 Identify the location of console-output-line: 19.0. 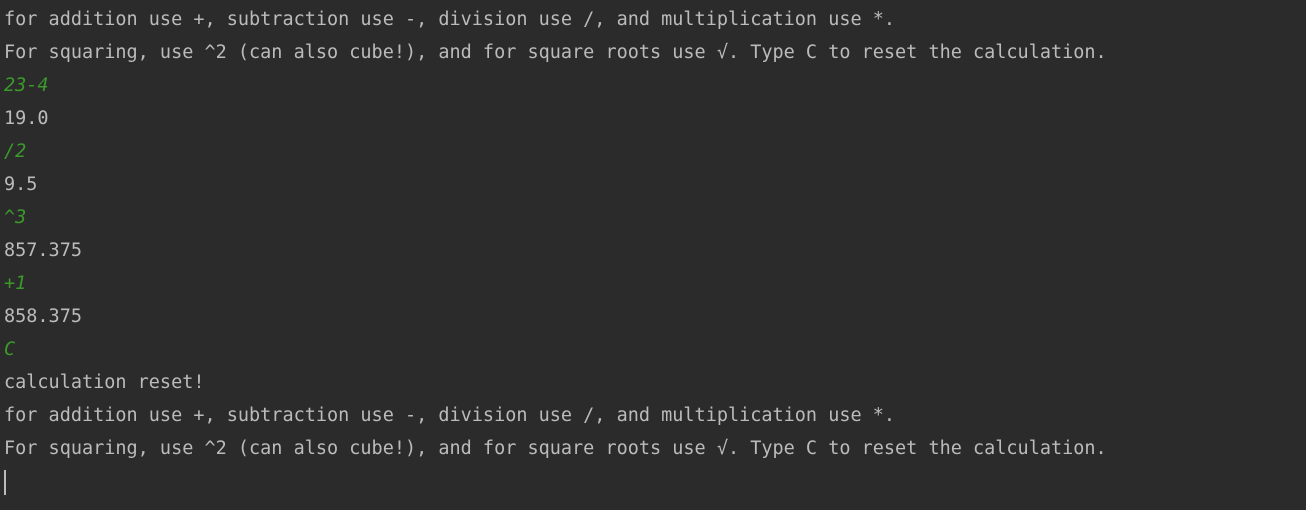
(26, 118).